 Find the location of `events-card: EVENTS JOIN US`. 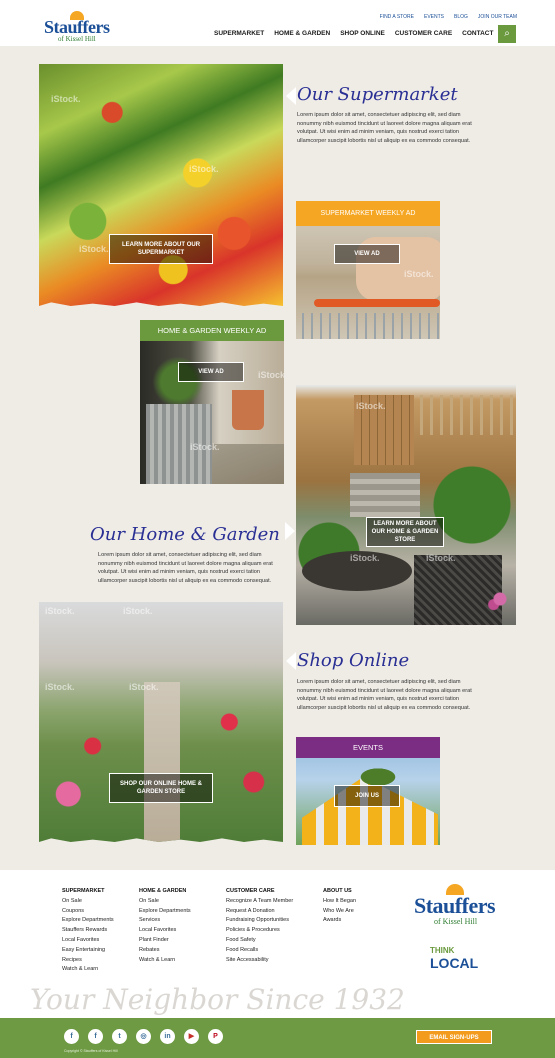

events-card: EVENTS JOIN US is located at coordinates (368, 791).